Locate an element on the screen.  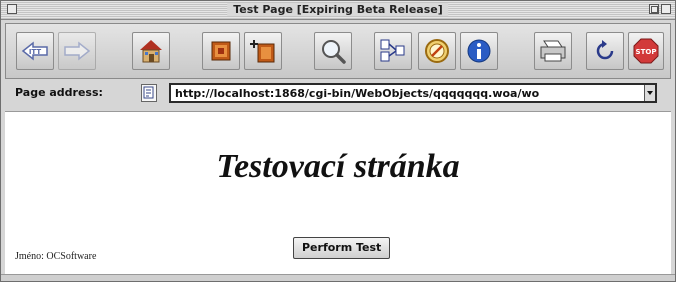
perform-test-button: Perform Test is located at coordinates (342, 248).